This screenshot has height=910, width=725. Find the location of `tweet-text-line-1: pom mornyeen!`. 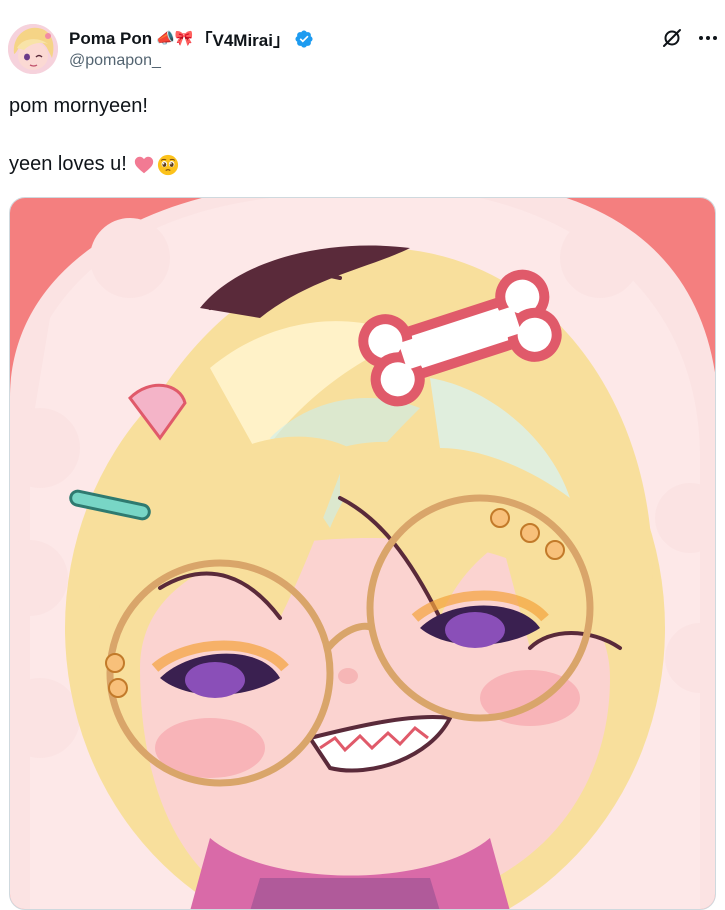

tweet-text-line-1: pom mornyeen! is located at coordinates (78, 106).